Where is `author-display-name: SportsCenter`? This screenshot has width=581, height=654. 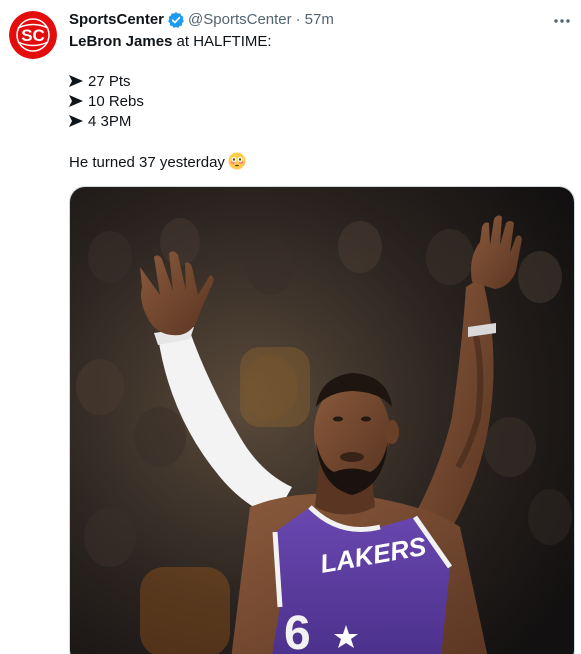
author-display-name: SportsCenter is located at coordinates (116, 20).